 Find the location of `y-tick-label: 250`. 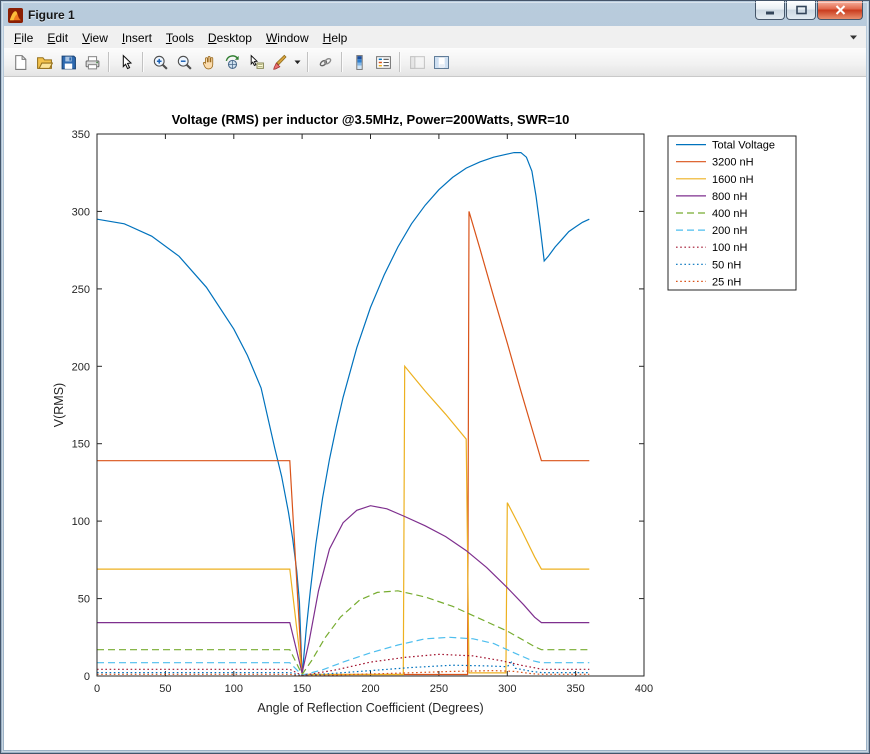

y-tick-label: 250 is located at coordinates (81, 290).